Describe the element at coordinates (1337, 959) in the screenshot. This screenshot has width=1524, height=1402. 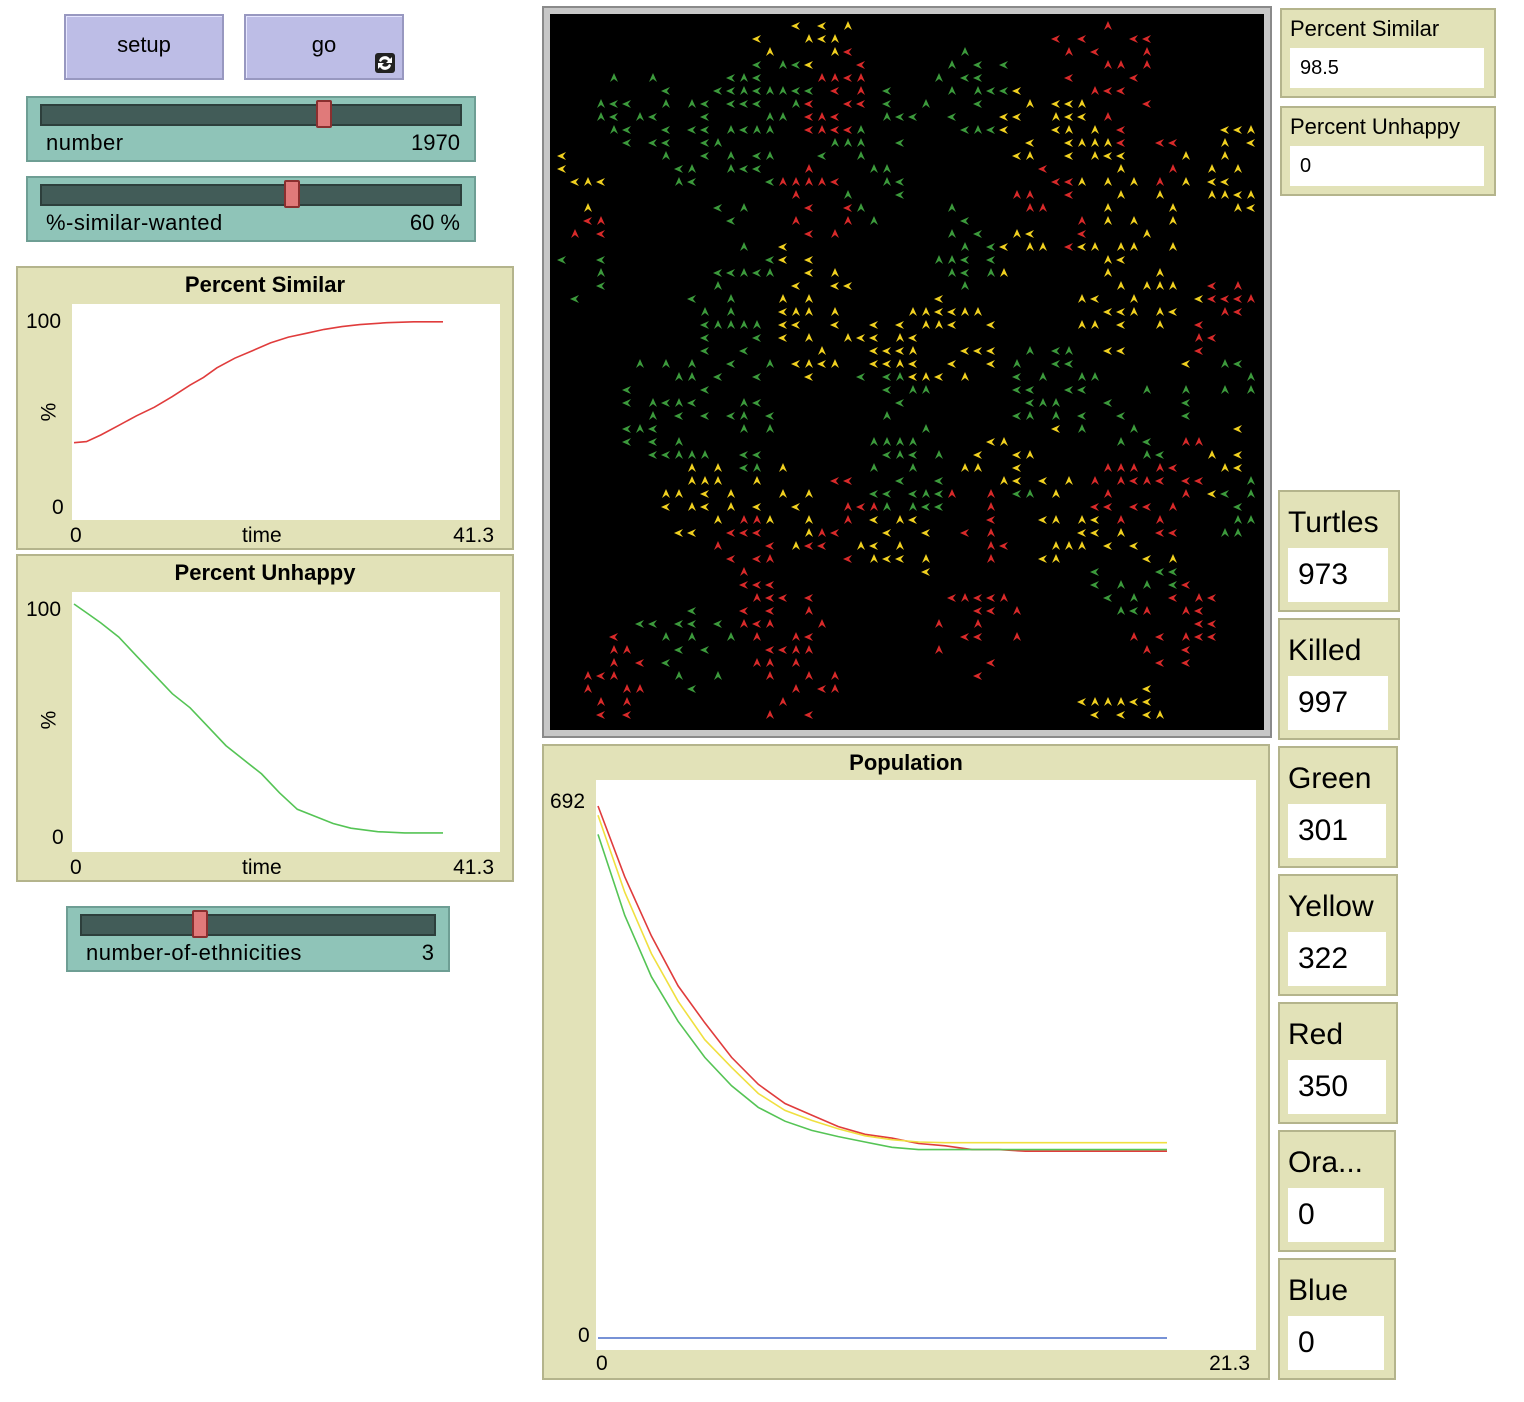
I see `monitor-value: 322` at that location.